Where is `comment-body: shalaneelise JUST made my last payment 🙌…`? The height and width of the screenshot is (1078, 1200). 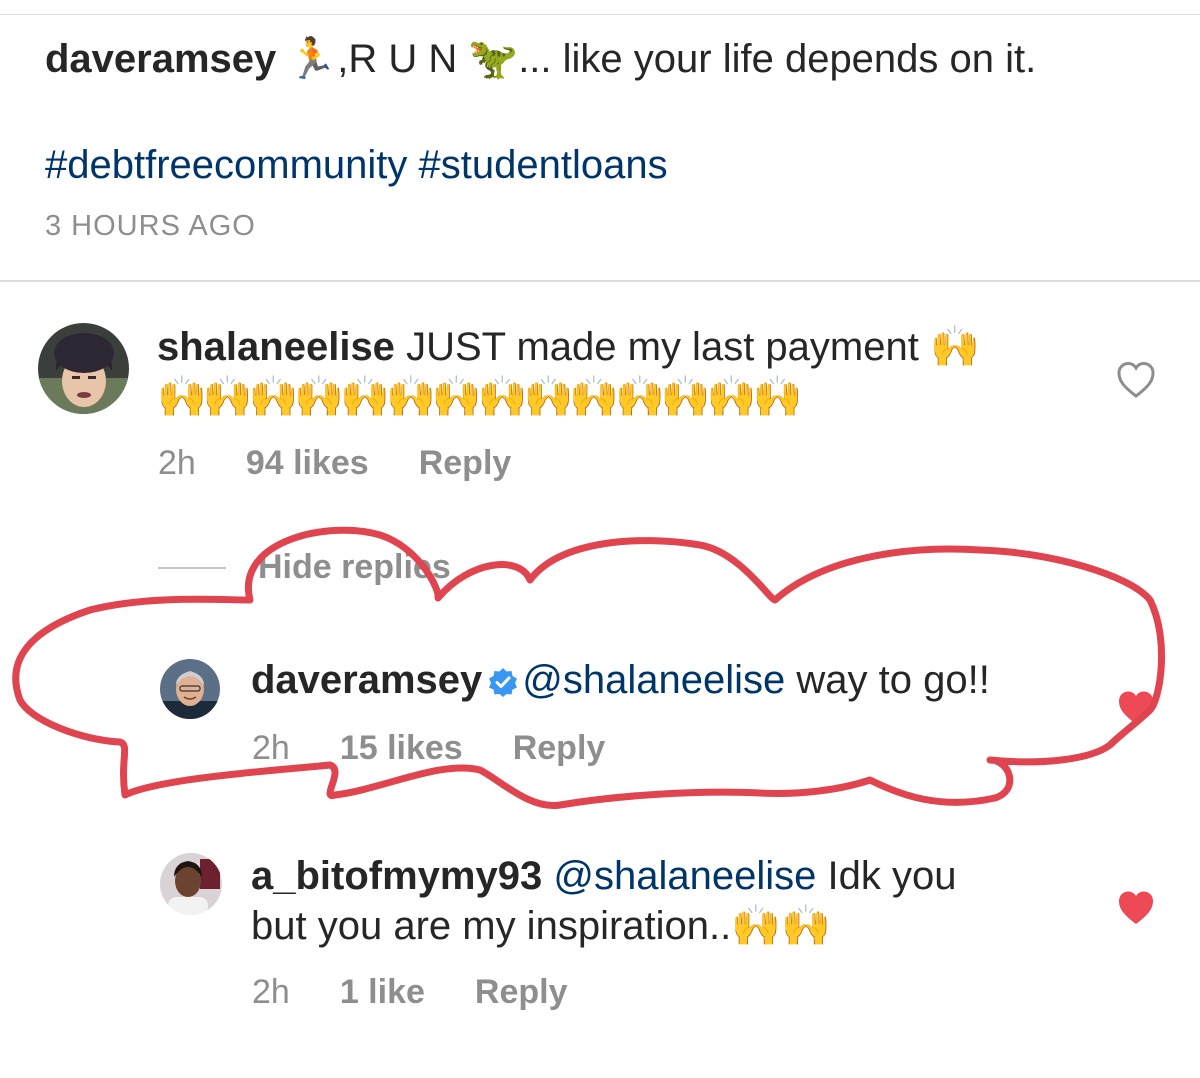
comment-body: shalaneelise JUST made my last payment 🙌… is located at coordinates (607, 372).